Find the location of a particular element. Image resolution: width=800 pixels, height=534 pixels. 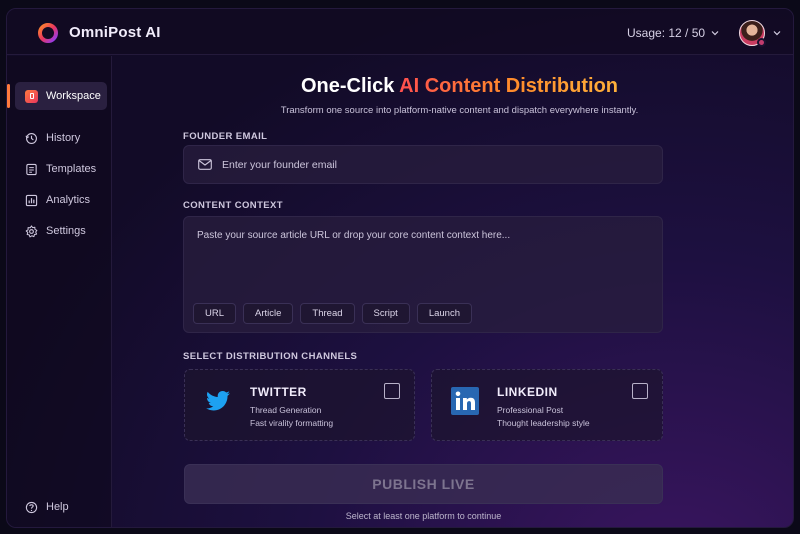

avatar is located at coordinates (752, 33).